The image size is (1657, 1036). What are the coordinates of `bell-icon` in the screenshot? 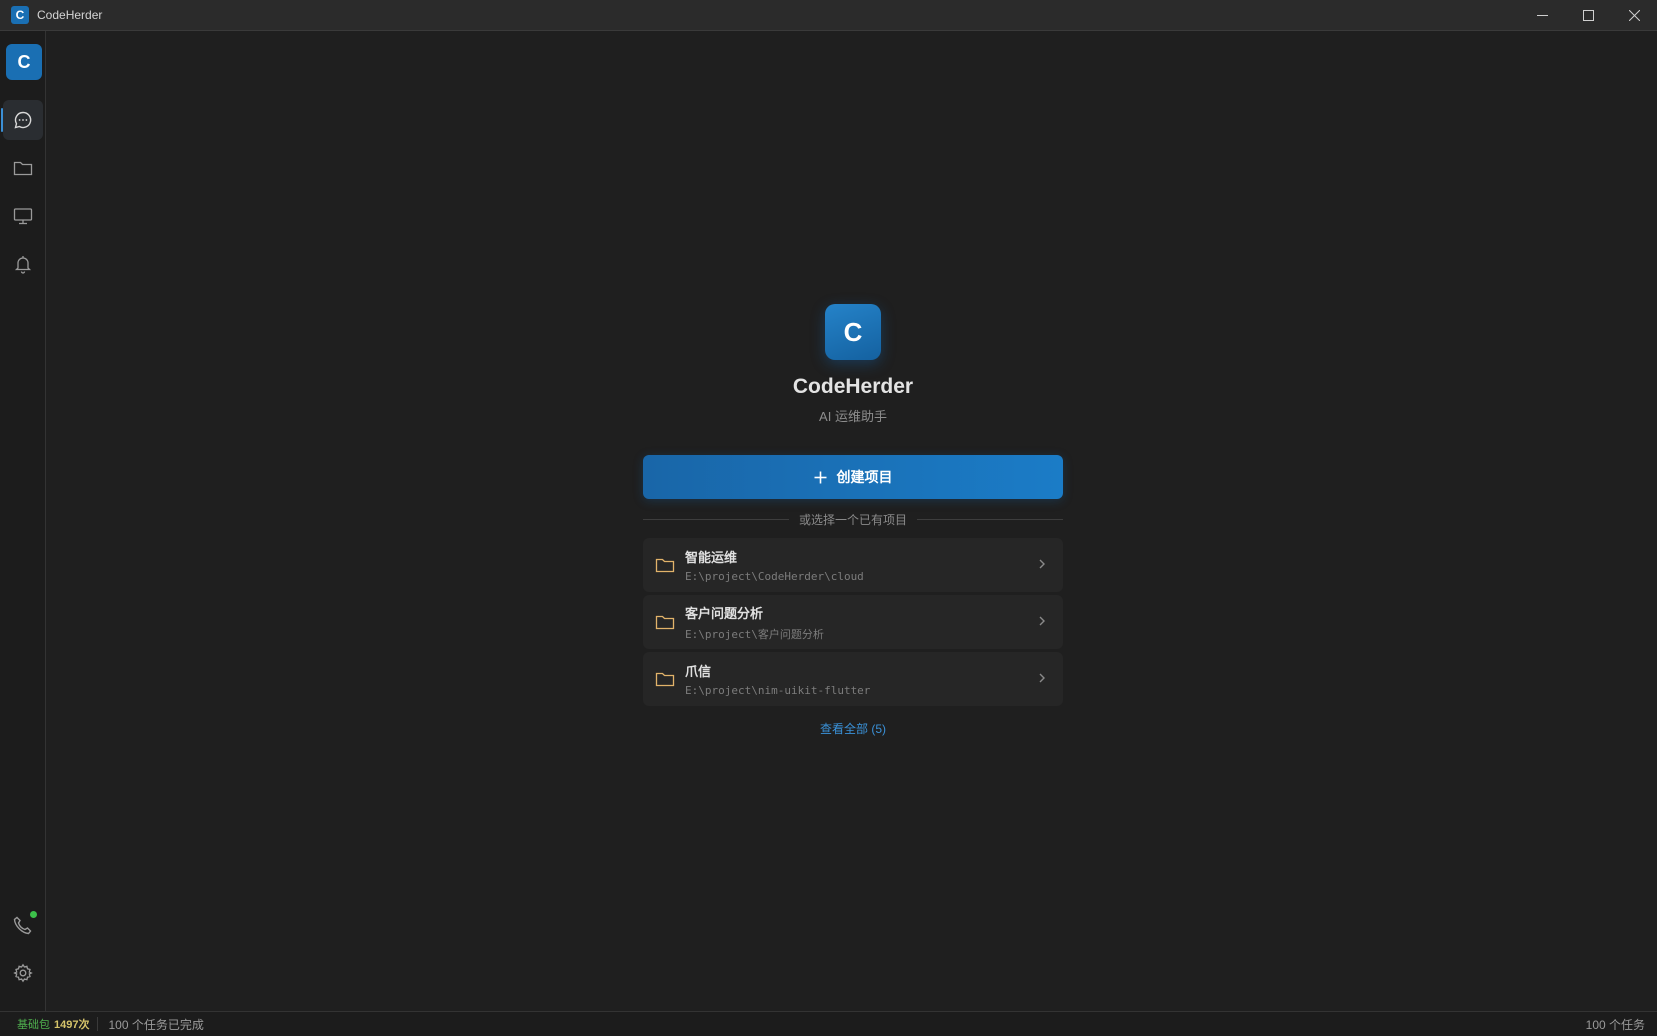 It's located at (23, 265).